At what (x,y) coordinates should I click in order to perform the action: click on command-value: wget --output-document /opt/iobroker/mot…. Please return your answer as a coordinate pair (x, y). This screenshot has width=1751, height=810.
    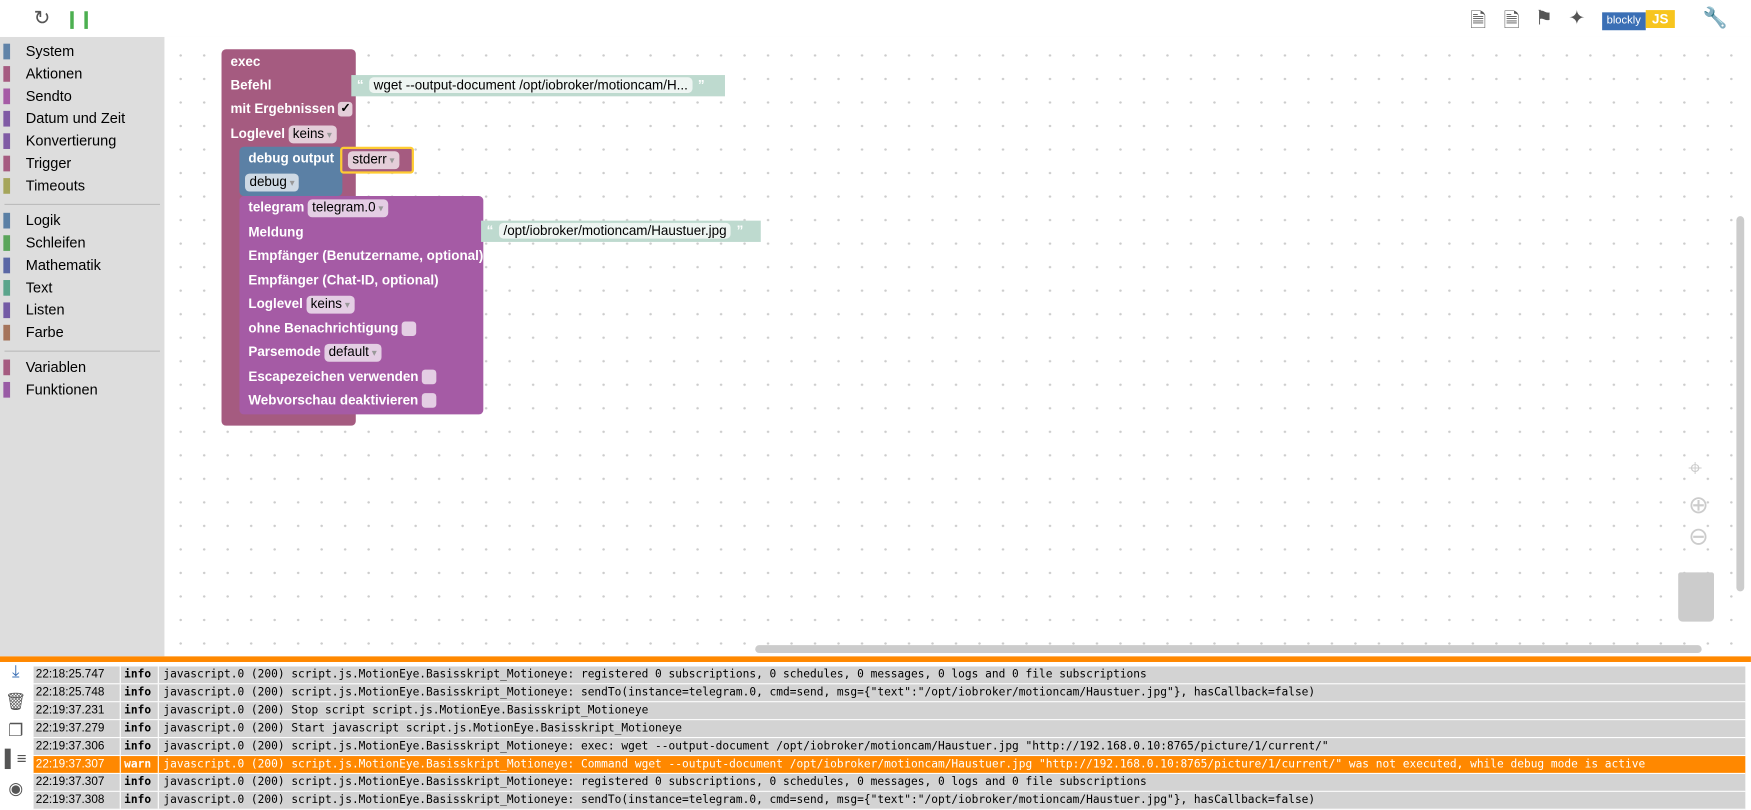
    Looking at the image, I should click on (531, 85).